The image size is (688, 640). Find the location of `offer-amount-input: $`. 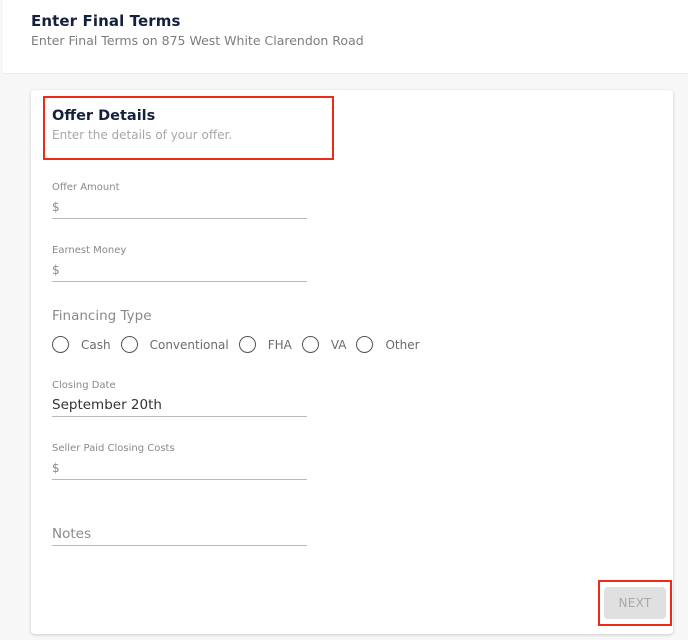

offer-amount-input: $ is located at coordinates (179, 207).